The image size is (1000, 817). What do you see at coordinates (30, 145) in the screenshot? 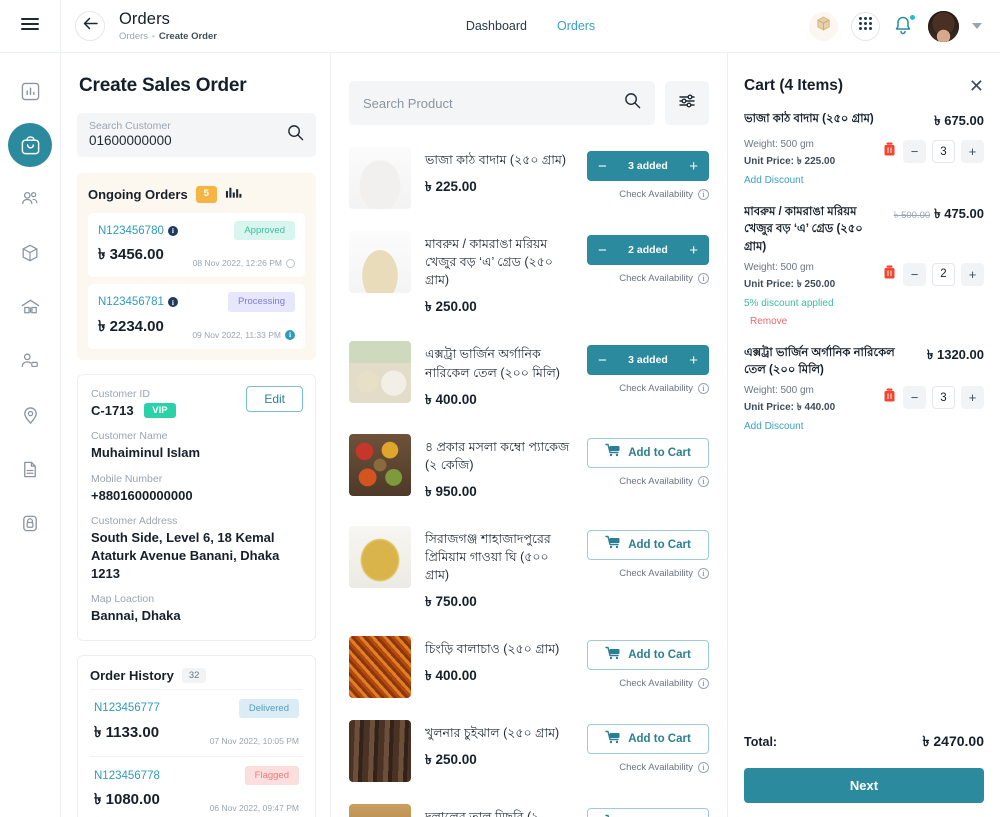
I see `sidebar-item-orders` at bounding box center [30, 145].